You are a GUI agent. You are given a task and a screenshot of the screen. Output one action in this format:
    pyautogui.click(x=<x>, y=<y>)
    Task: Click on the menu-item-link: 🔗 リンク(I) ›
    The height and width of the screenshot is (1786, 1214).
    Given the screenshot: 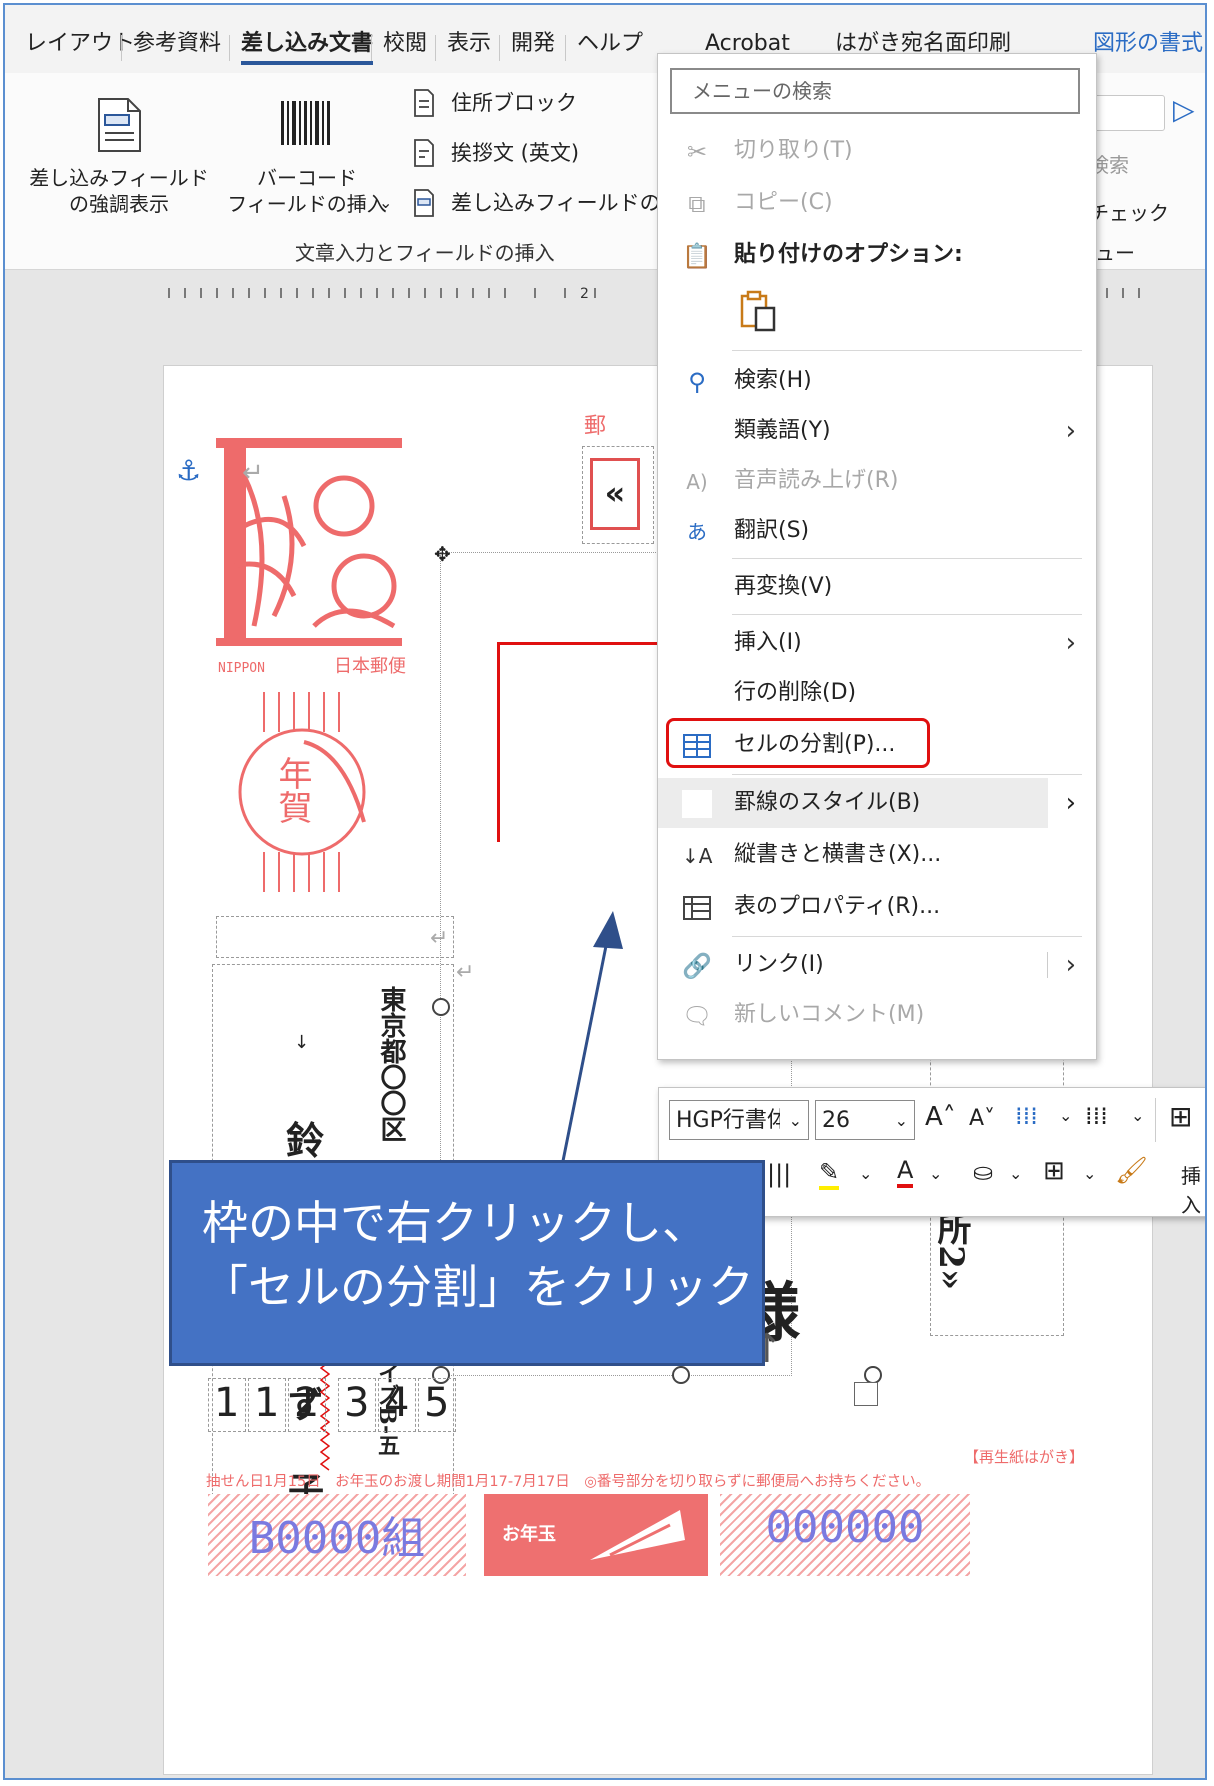 What is the action you would take?
    pyautogui.click(x=877, y=965)
    